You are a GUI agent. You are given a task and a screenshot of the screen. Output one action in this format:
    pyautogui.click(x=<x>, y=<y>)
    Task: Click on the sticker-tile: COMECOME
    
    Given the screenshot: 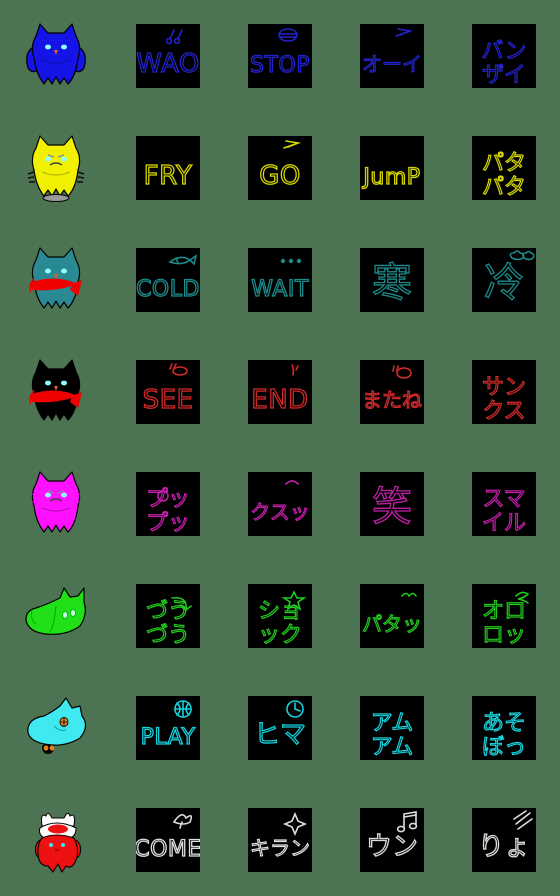 What is the action you would take?
    pyautogui.click(x=168, y=840)
    